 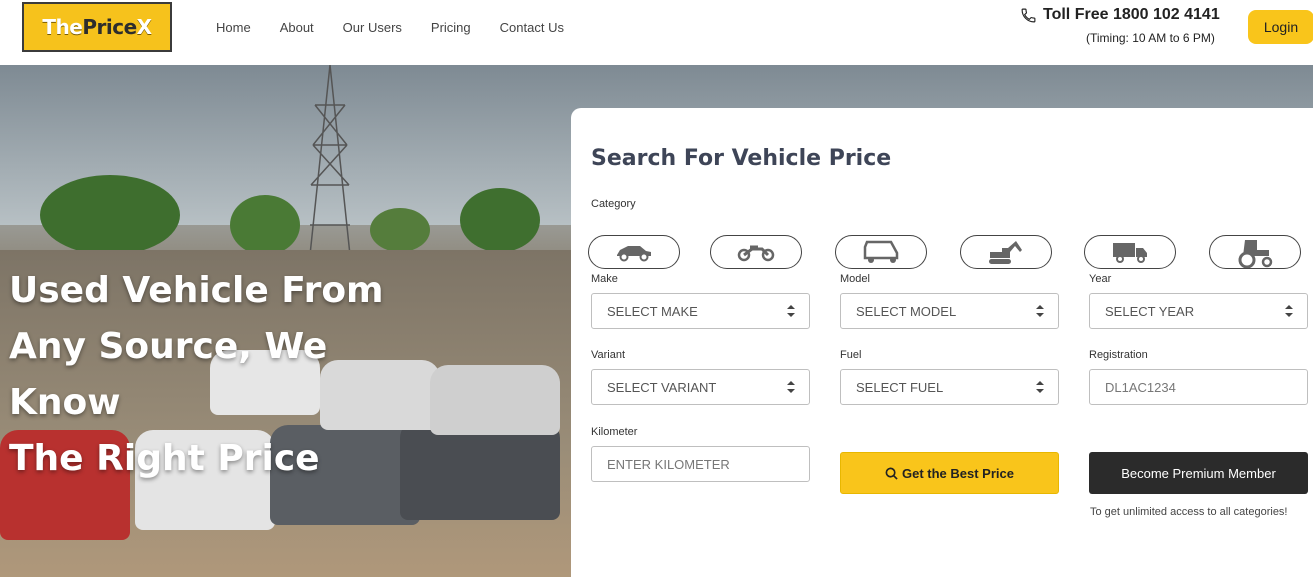 I want to click on nav-pricing: Pricing, so click(x=451, y=27).